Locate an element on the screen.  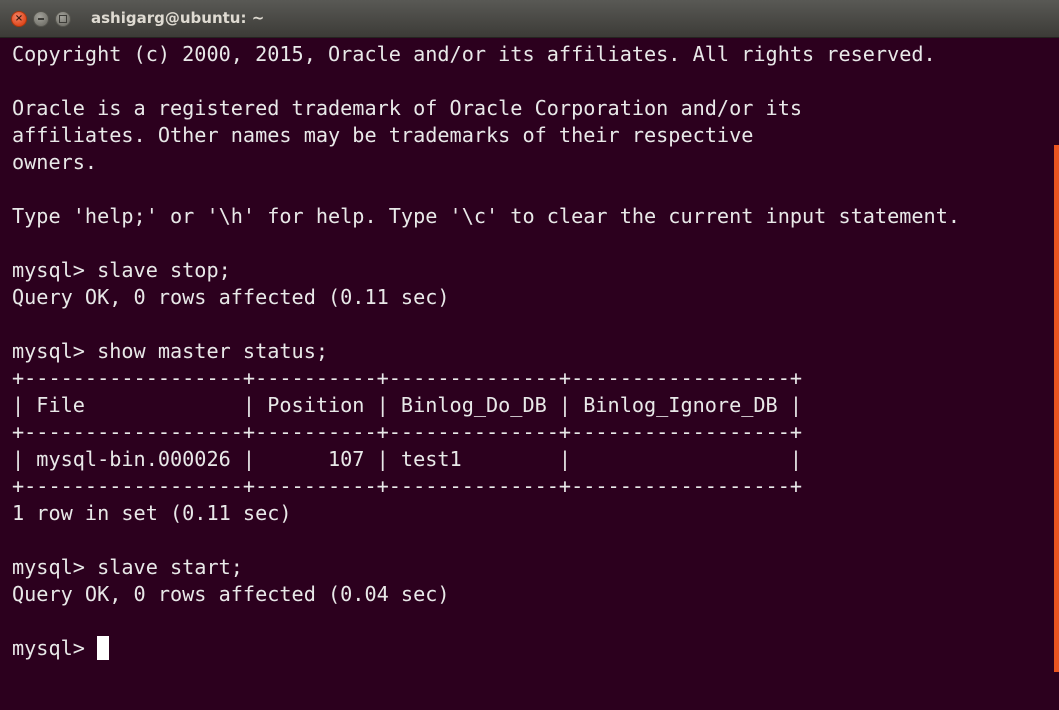
terminal-line: owners. is located at coordinates (55, 162).